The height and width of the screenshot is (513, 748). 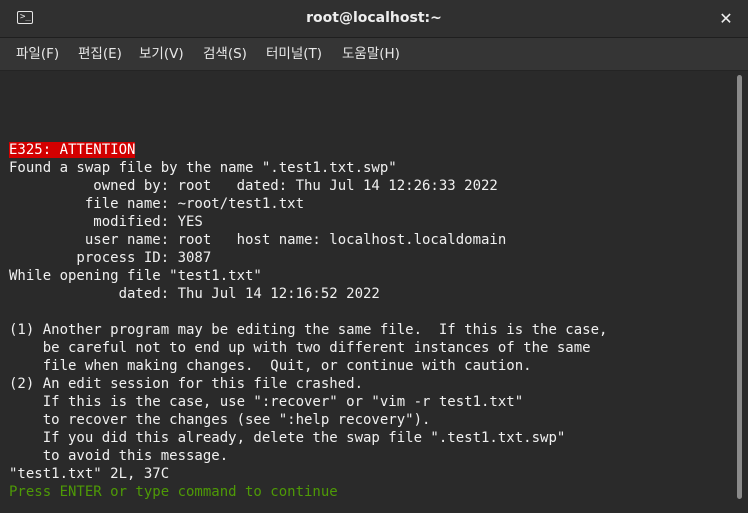 I want to click on terminal-line: E325: ATTENTION, so click(x=369, y=150).